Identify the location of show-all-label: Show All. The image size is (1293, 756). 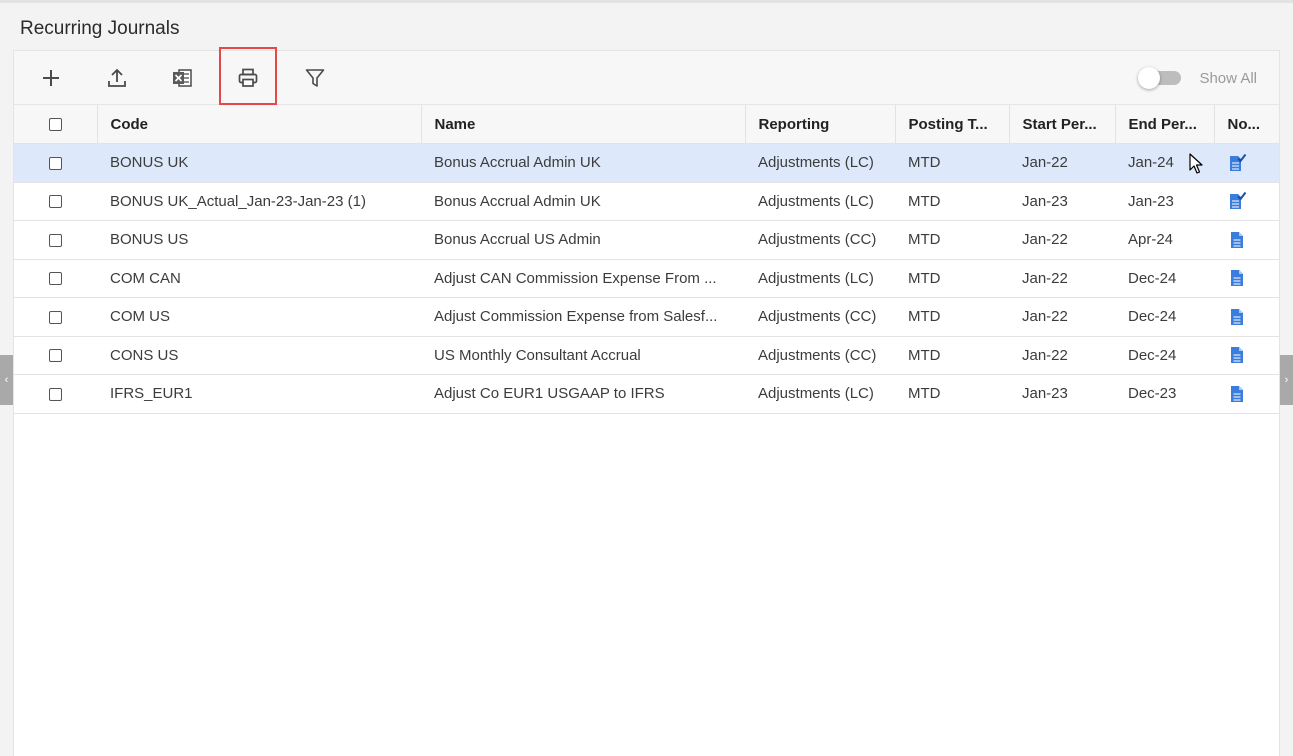
(1228, 78).